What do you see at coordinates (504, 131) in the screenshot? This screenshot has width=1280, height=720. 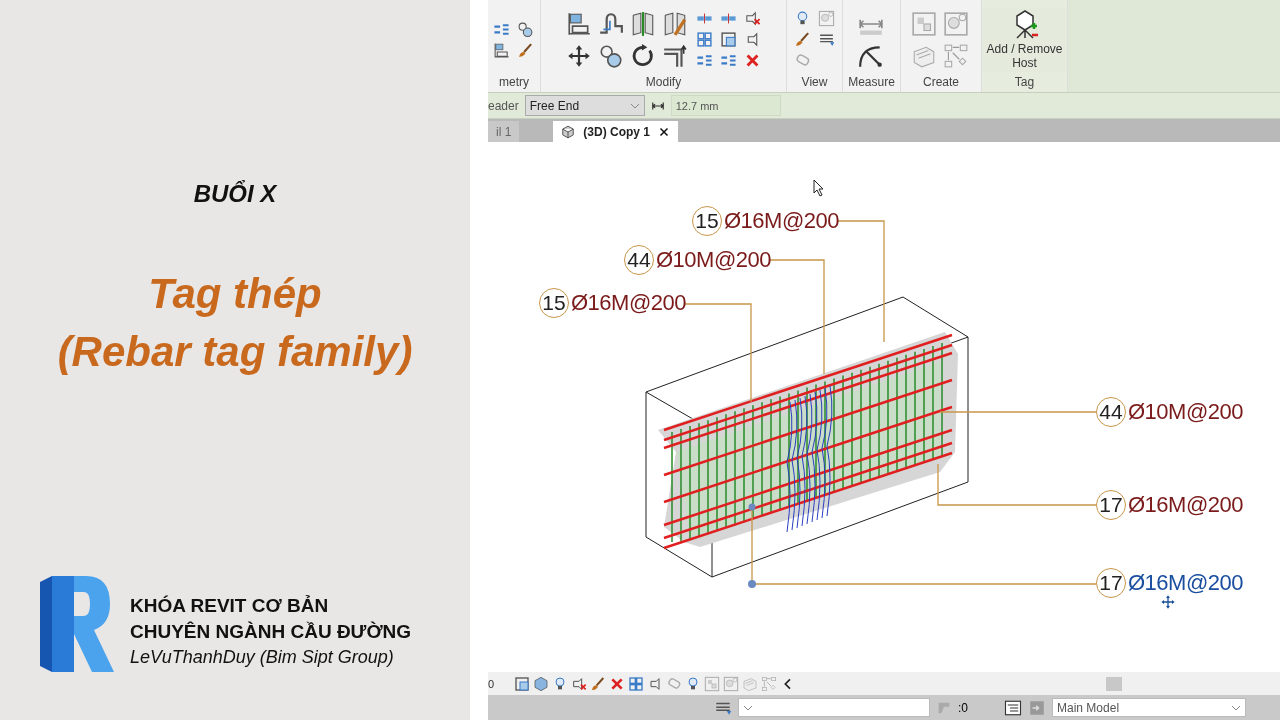 I see `view-tab: il 1` at bounding box center [504, 131].